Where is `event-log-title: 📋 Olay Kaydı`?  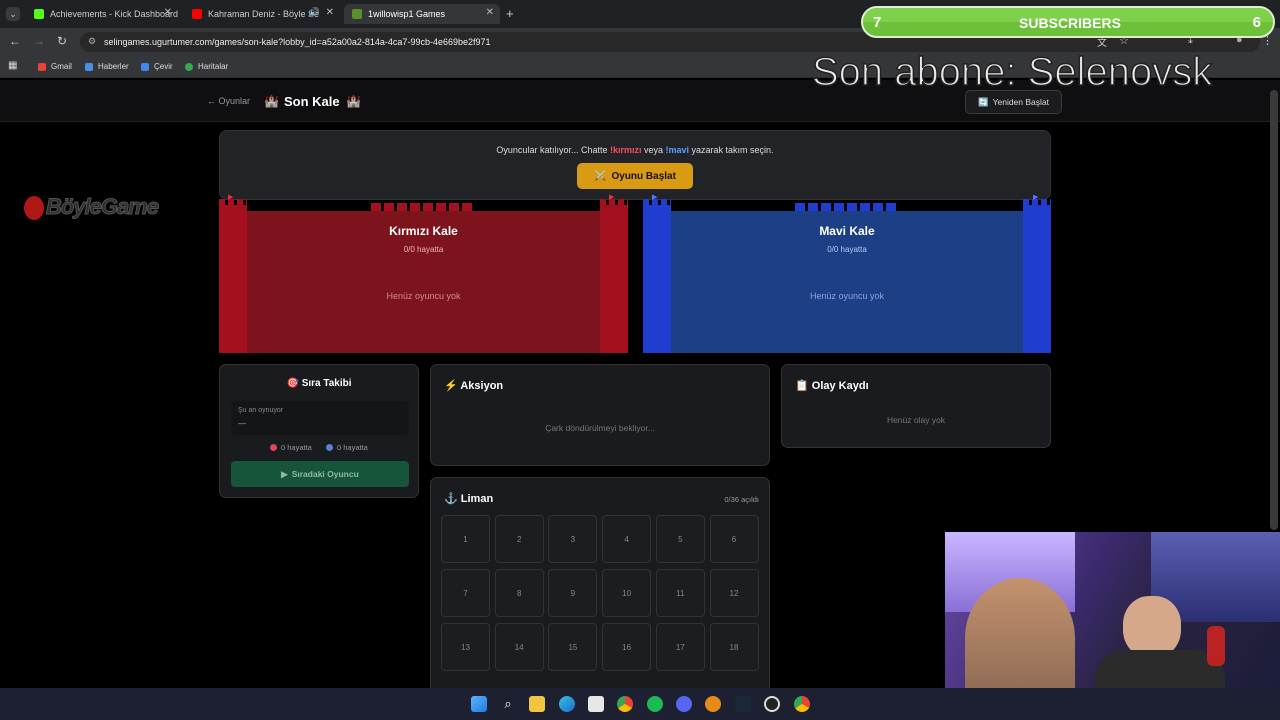
event-log-title: 📋 Olay Kaydı is located at coordinates (832, 385).